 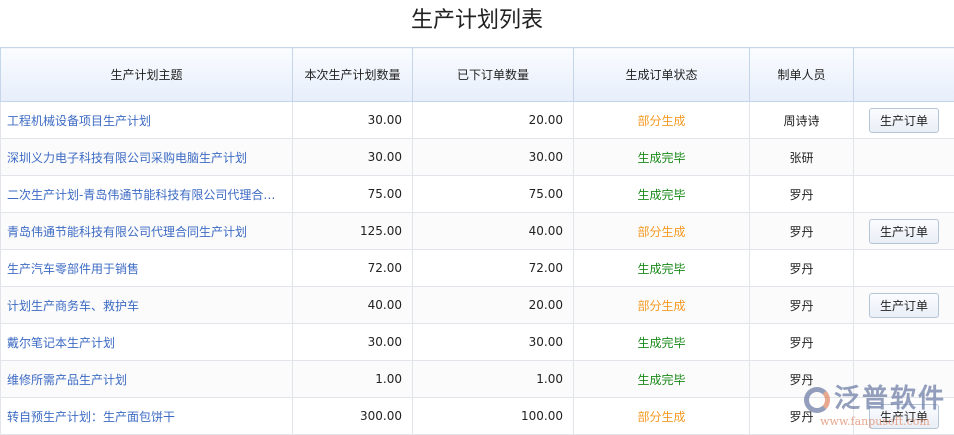 I want to click on plan-qty-cell: 1.00, so click(x=353, y=379).